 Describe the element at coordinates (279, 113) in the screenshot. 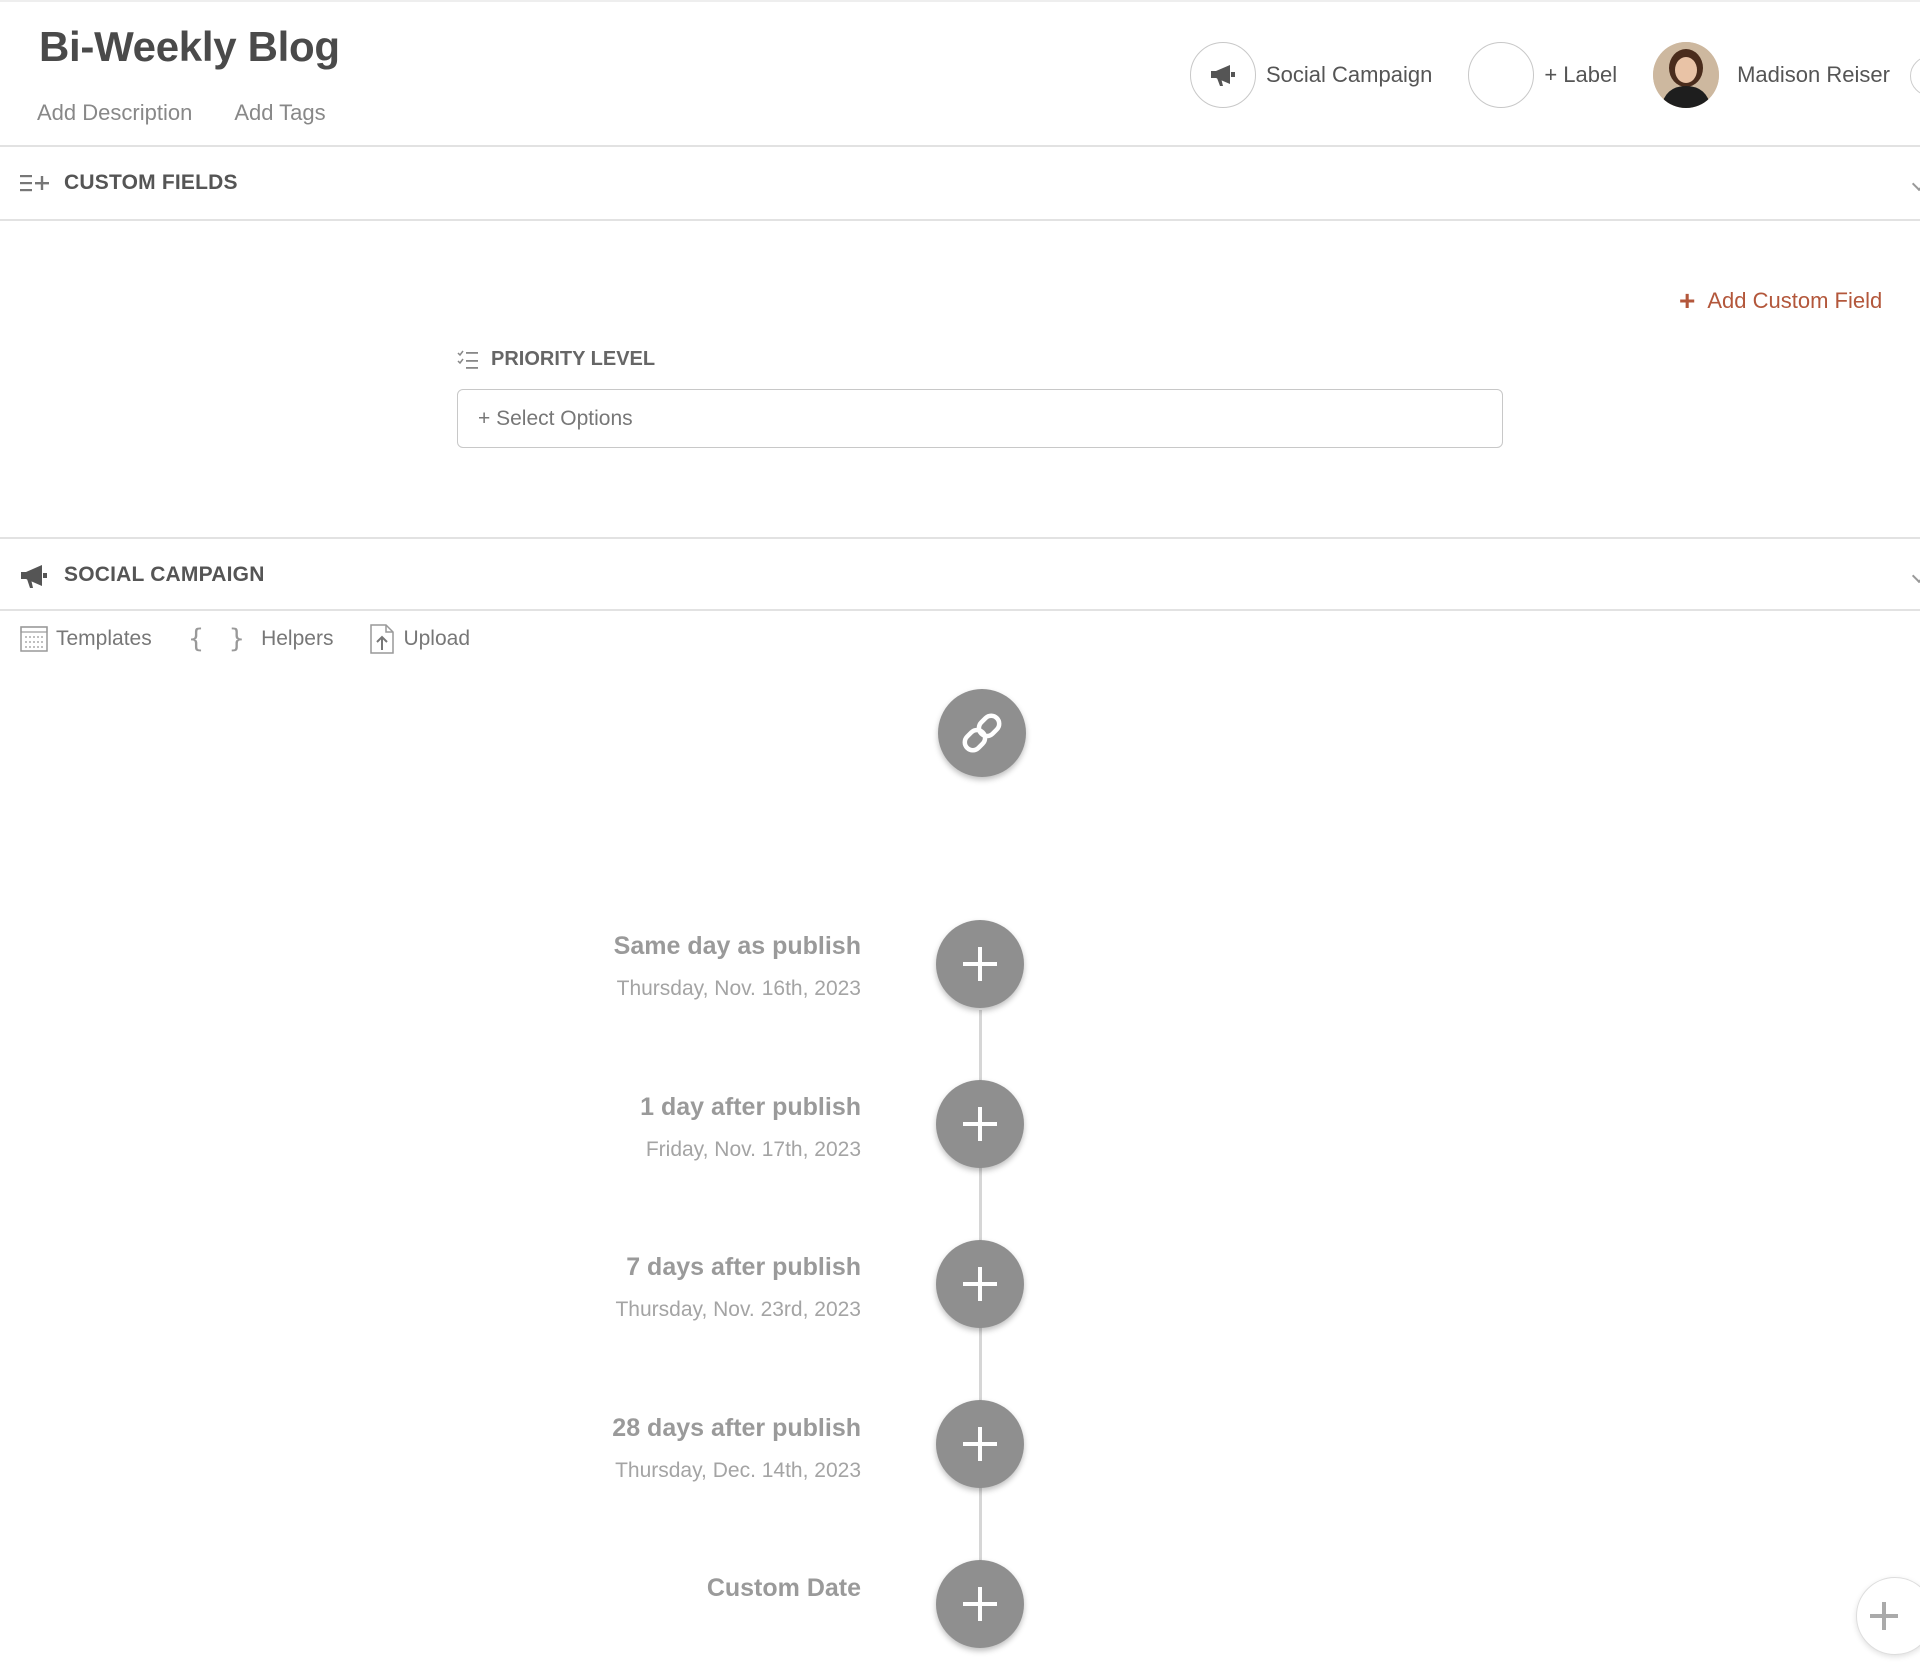

I see `add-tags-link: Add Tags` at that location.